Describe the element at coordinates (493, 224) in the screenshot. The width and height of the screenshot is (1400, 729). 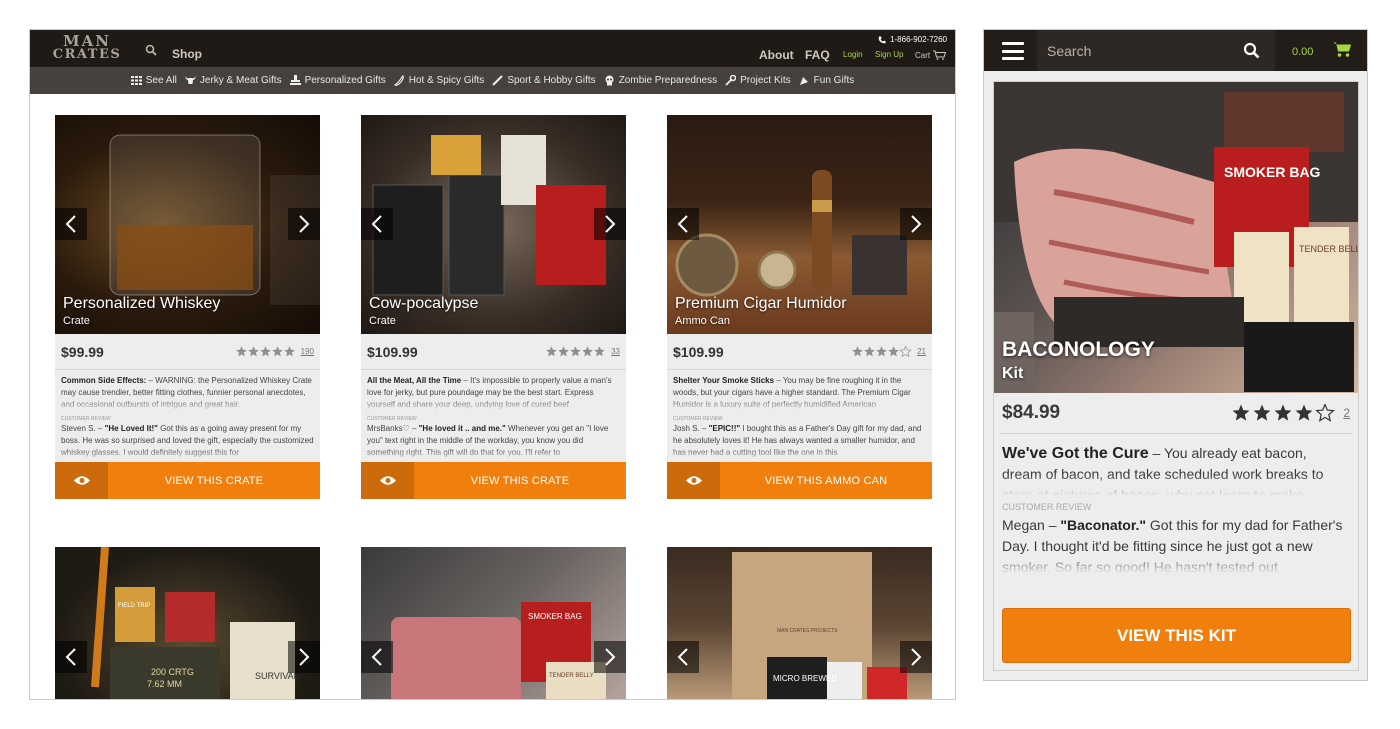
I see `product-image: Cow-pocalypse Crate` at that location.